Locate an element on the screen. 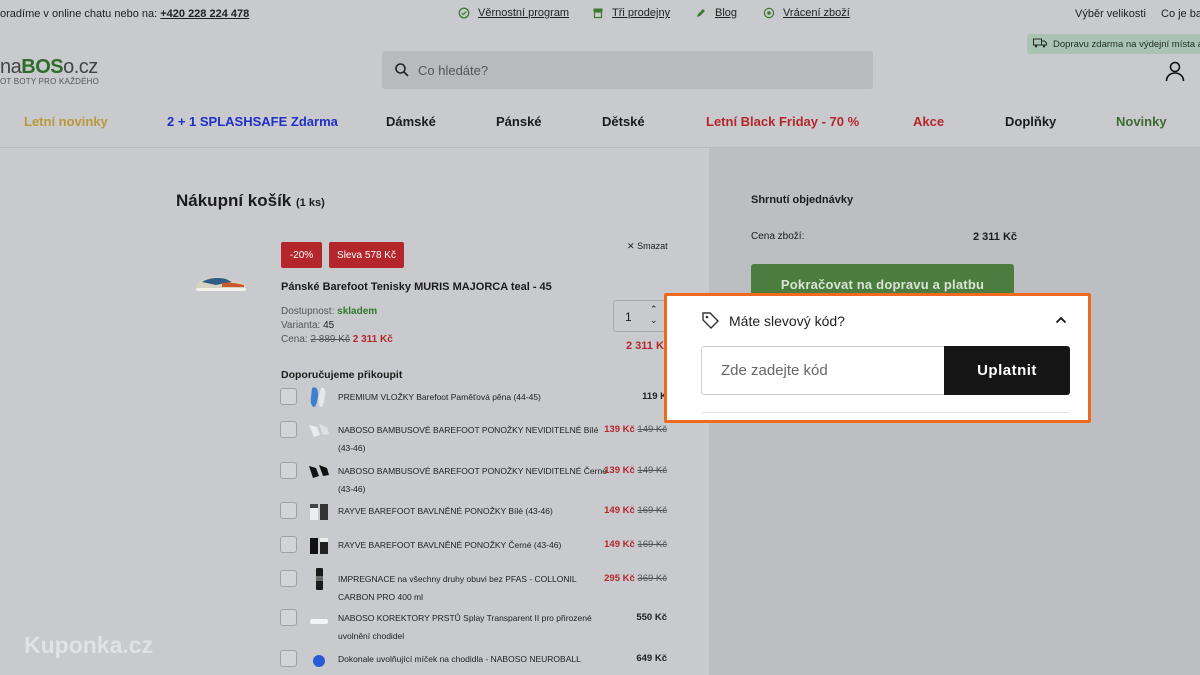 The height and width of the screenshot is (675, 1200). user-account-icon is located at coordinates (1175, 71).